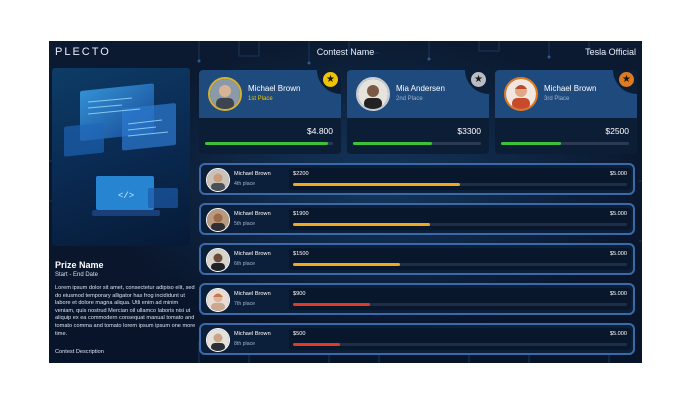  What do you see at coordinates (557, 99) in the screenshot?
I see `player-place: 3rd Place` at bounding box center [557, 99].